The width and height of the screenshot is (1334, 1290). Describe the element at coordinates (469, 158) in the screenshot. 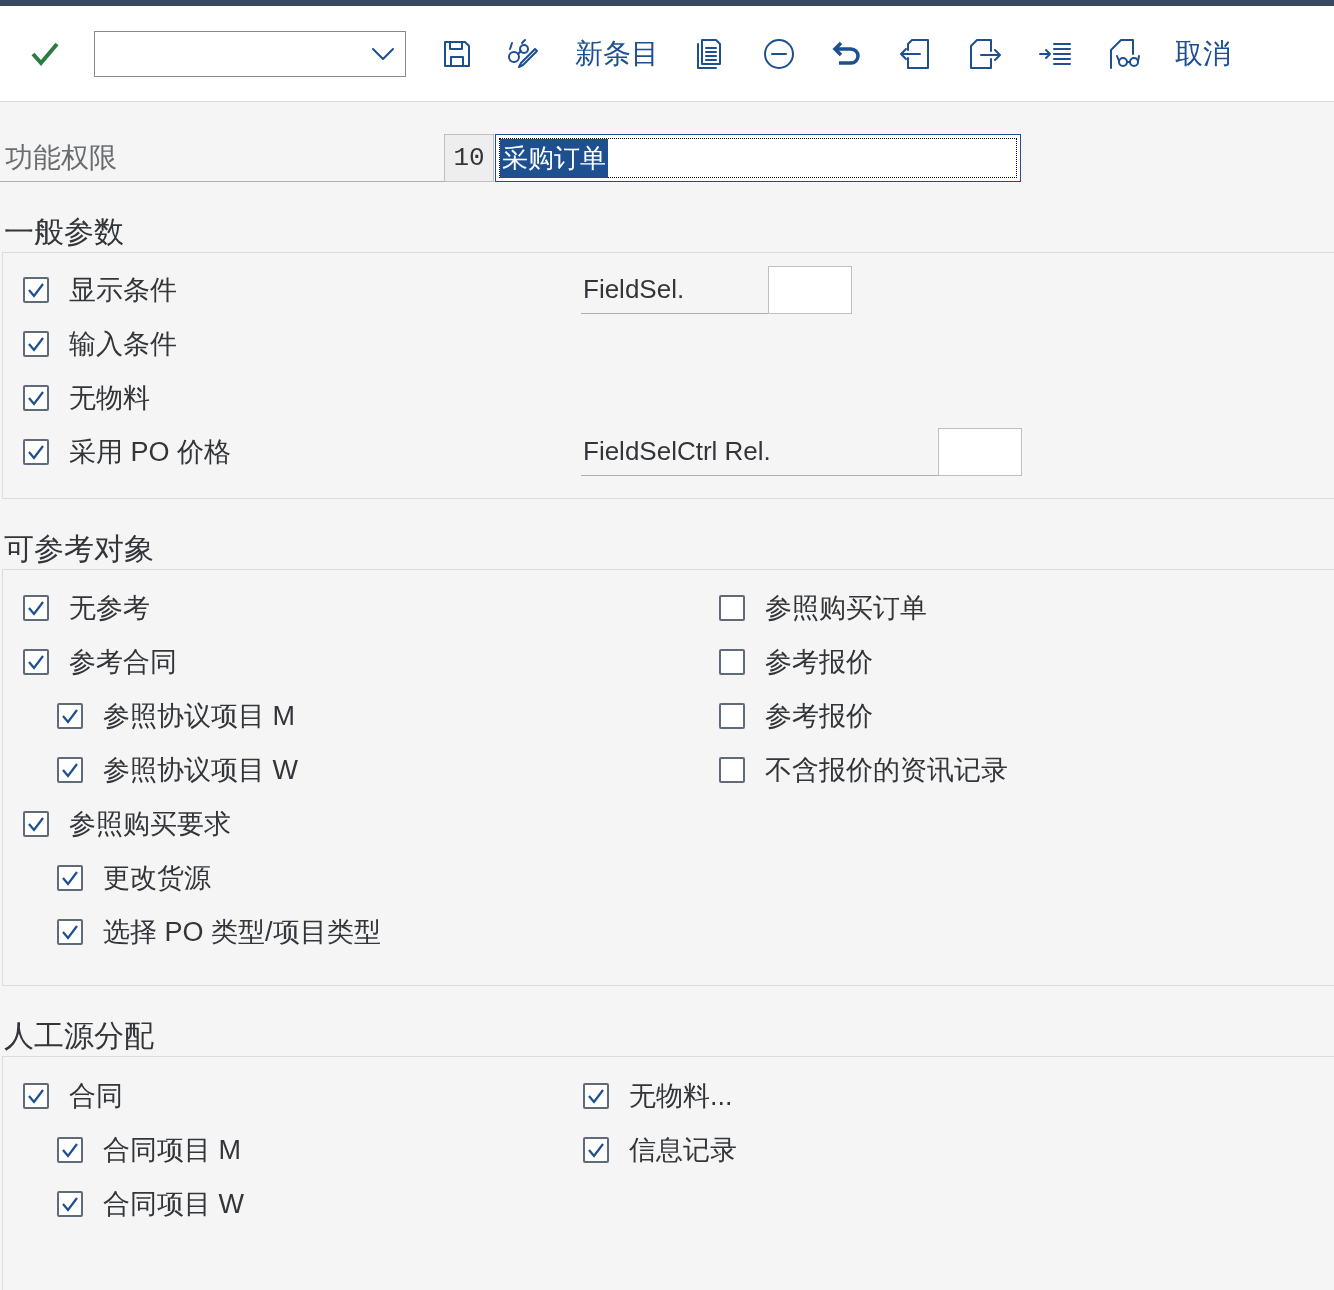

I see `code-field: 10` at that location.